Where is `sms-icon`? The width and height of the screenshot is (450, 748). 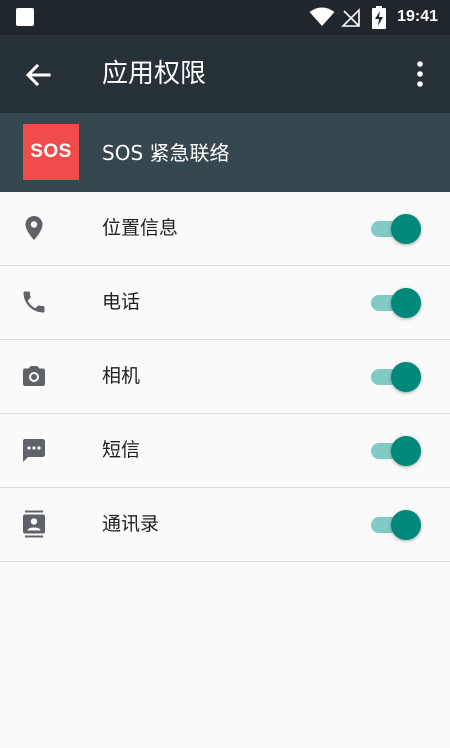
sms-icon is located at coordinates (34, 450).